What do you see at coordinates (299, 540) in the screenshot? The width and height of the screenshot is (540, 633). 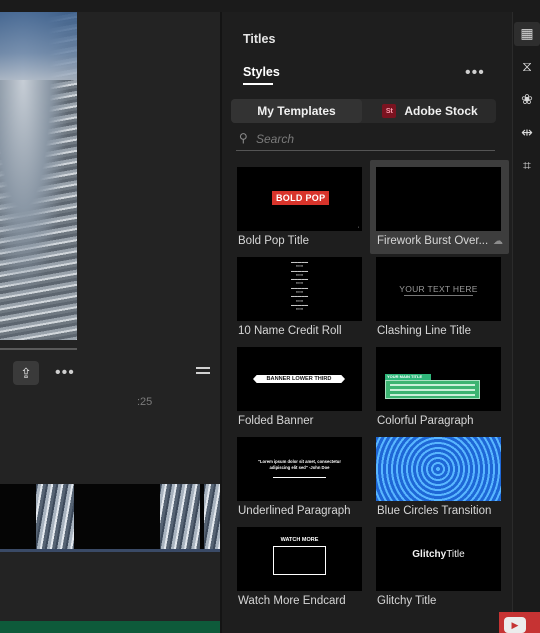 I see `thumb-text: WATCH MORE` at bounding box center [299, 540].